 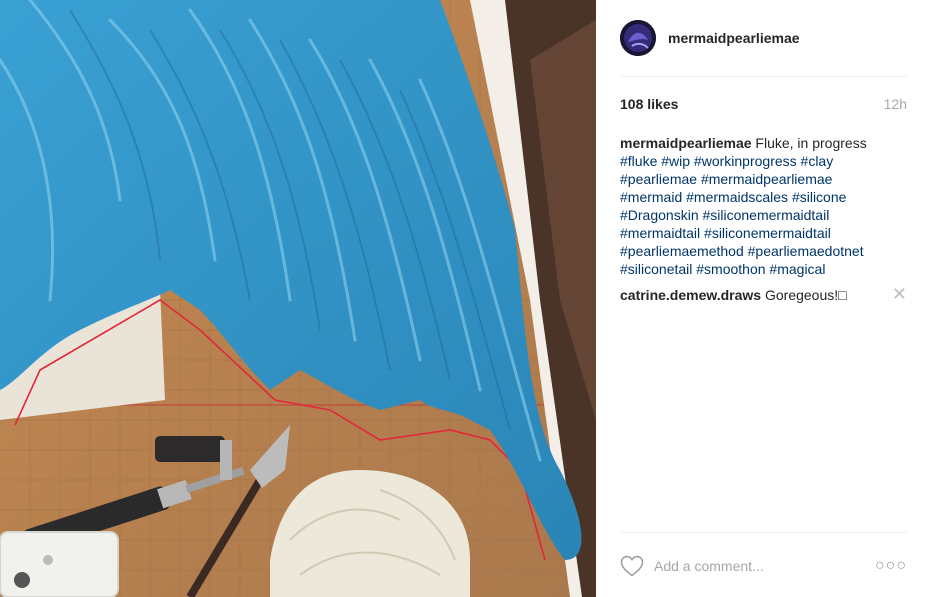 What do you see at coordinates (805, 295) in the screenshot?
I see `comment-text: Goregeous!□` at bounding box center [805, 295].